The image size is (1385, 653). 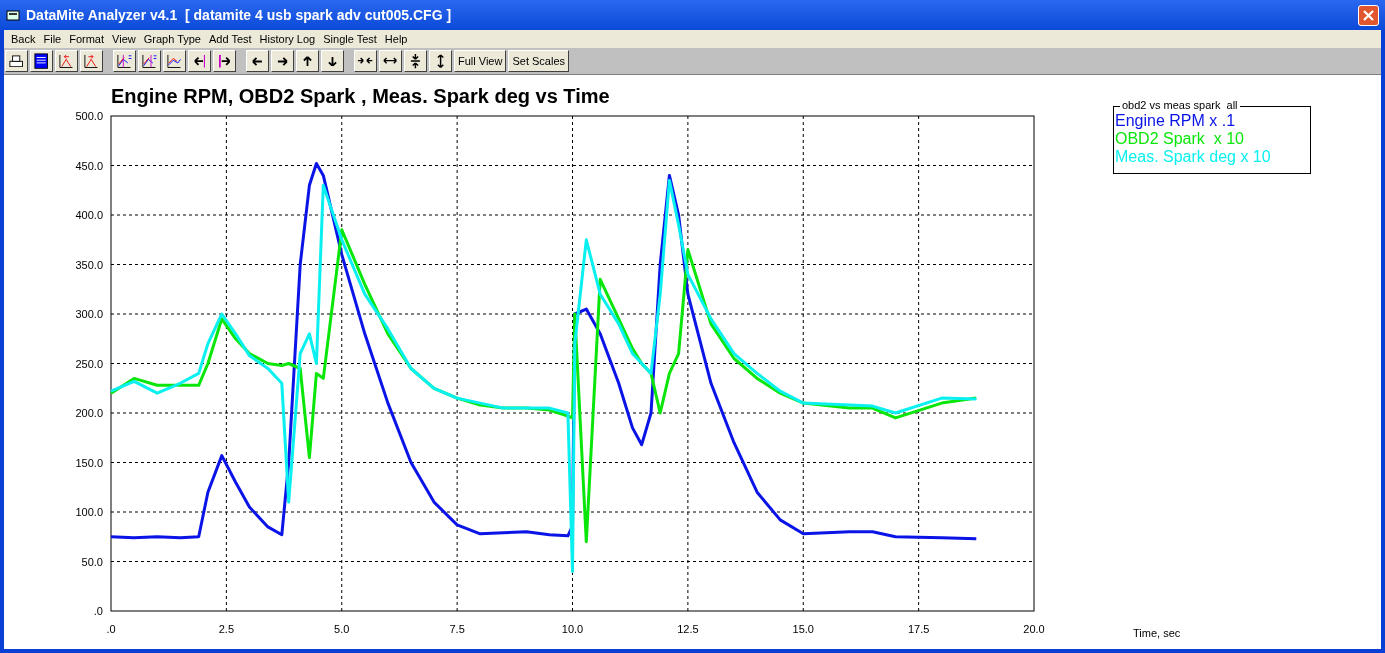 What do you see at coordinates (396, 39) in the screenshot?
I see `menu-item: Help` at bounding box center [396, 39].